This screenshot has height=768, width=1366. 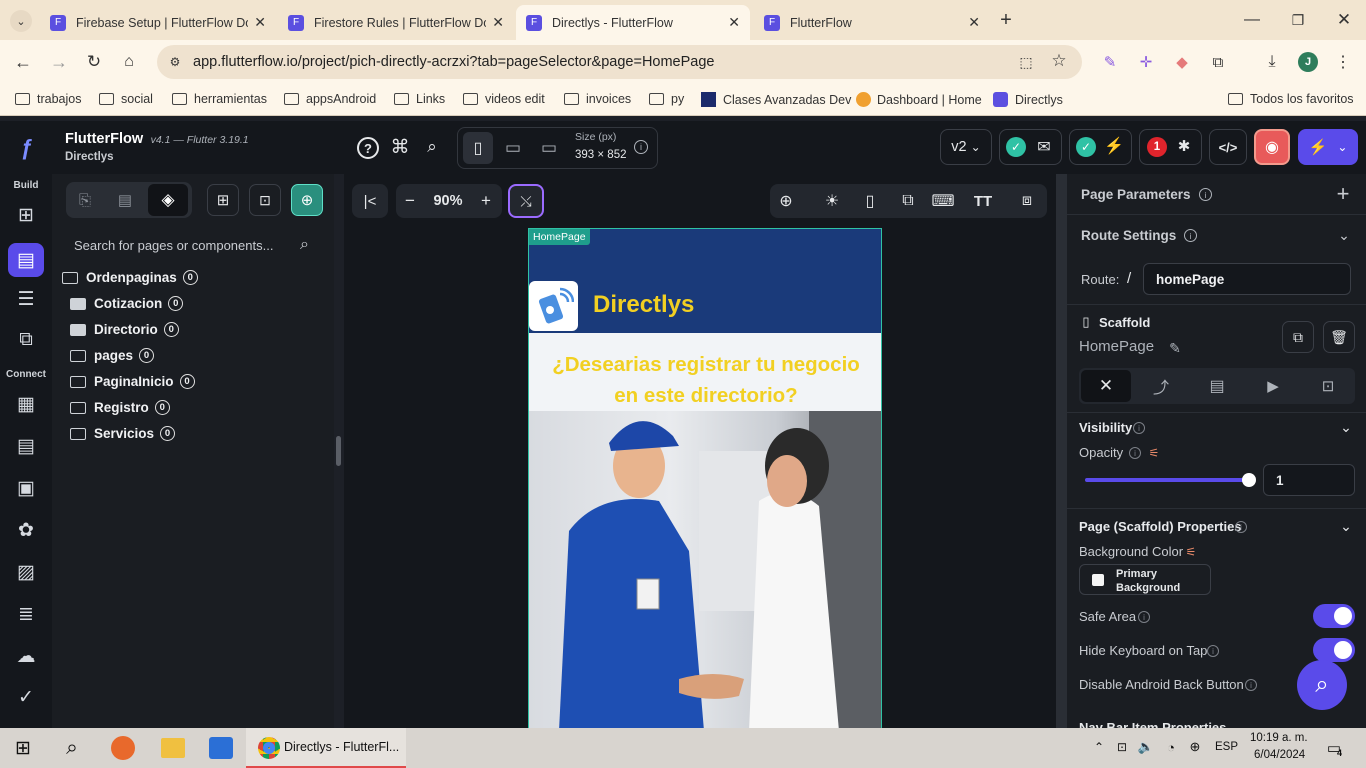 What do you see at coordinates (513, 148) in the screenshot?
I see `tablet-device-icon: ▭` at bounding box center [513, 148].